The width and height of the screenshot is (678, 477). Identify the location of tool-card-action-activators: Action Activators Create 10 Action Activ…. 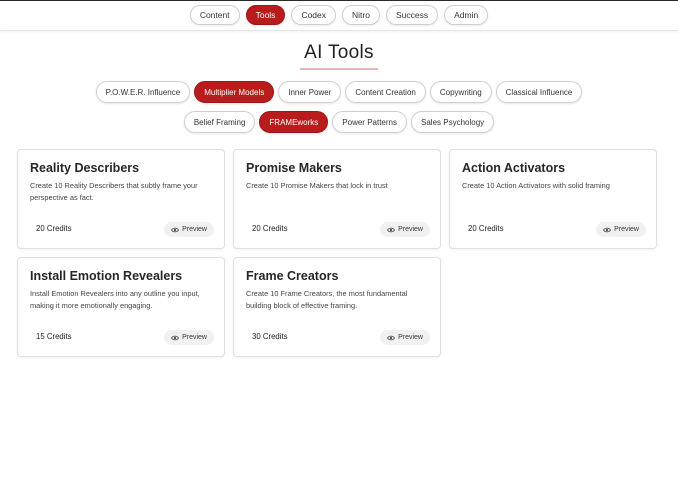
(553, 199).